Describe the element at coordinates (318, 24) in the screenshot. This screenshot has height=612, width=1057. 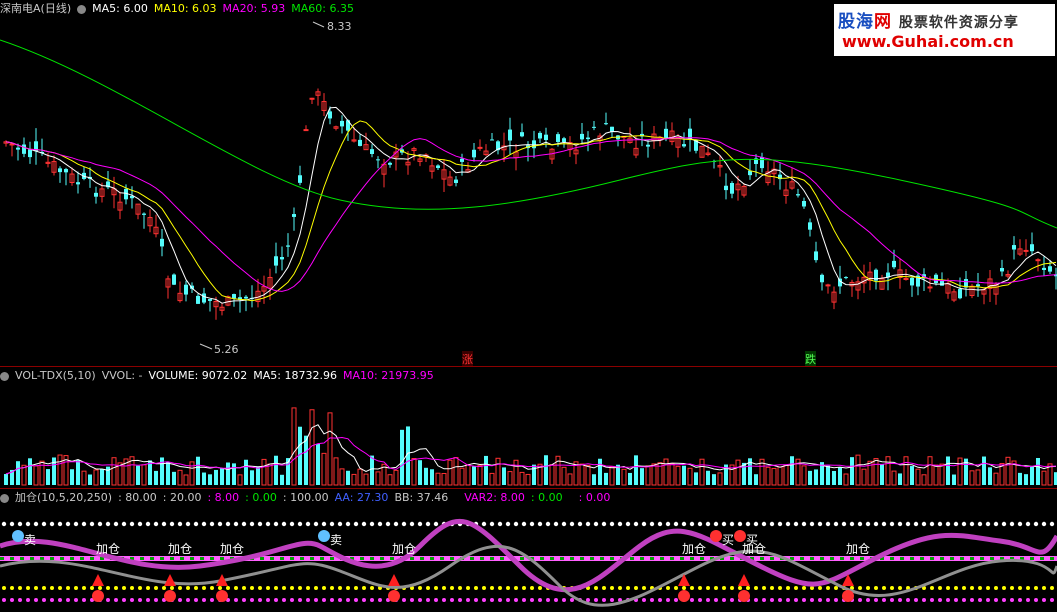
I see `high-price-pointer` at that location.